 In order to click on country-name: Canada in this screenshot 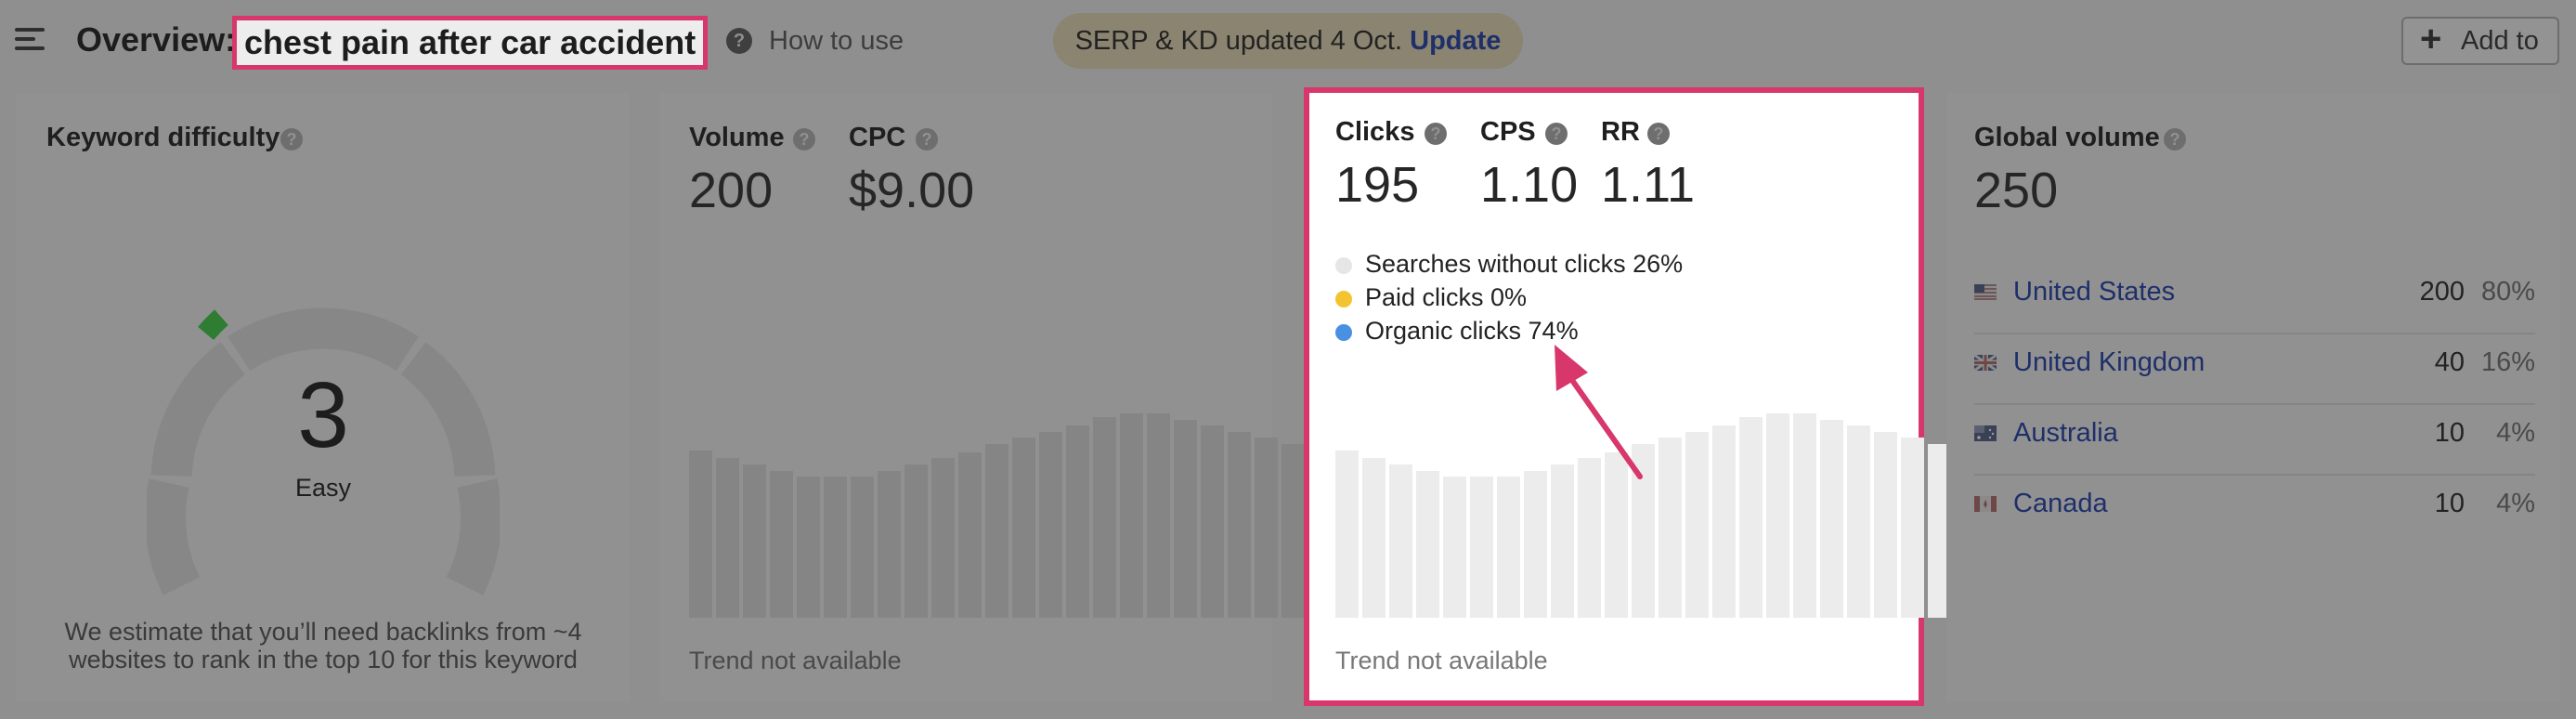, I will do `click(2060, 504)`.